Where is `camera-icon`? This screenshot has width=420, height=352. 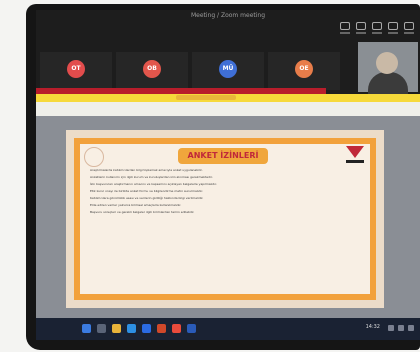
camera-icon is located at coordinates (345, 29).